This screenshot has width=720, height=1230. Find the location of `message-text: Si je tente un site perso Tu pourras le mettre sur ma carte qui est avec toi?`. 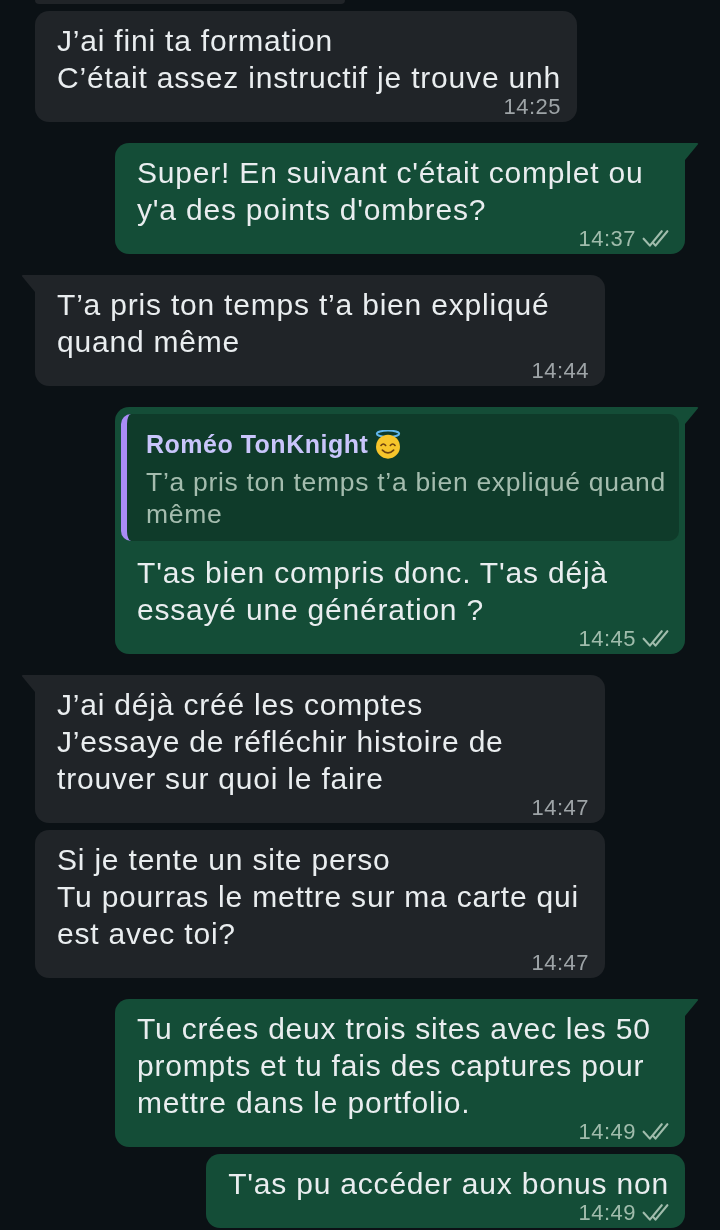

message-text: Si je tente un site perso Tu pourras le mettre sur ma carte qui est avec toi? is located at coordinates (318, 897).